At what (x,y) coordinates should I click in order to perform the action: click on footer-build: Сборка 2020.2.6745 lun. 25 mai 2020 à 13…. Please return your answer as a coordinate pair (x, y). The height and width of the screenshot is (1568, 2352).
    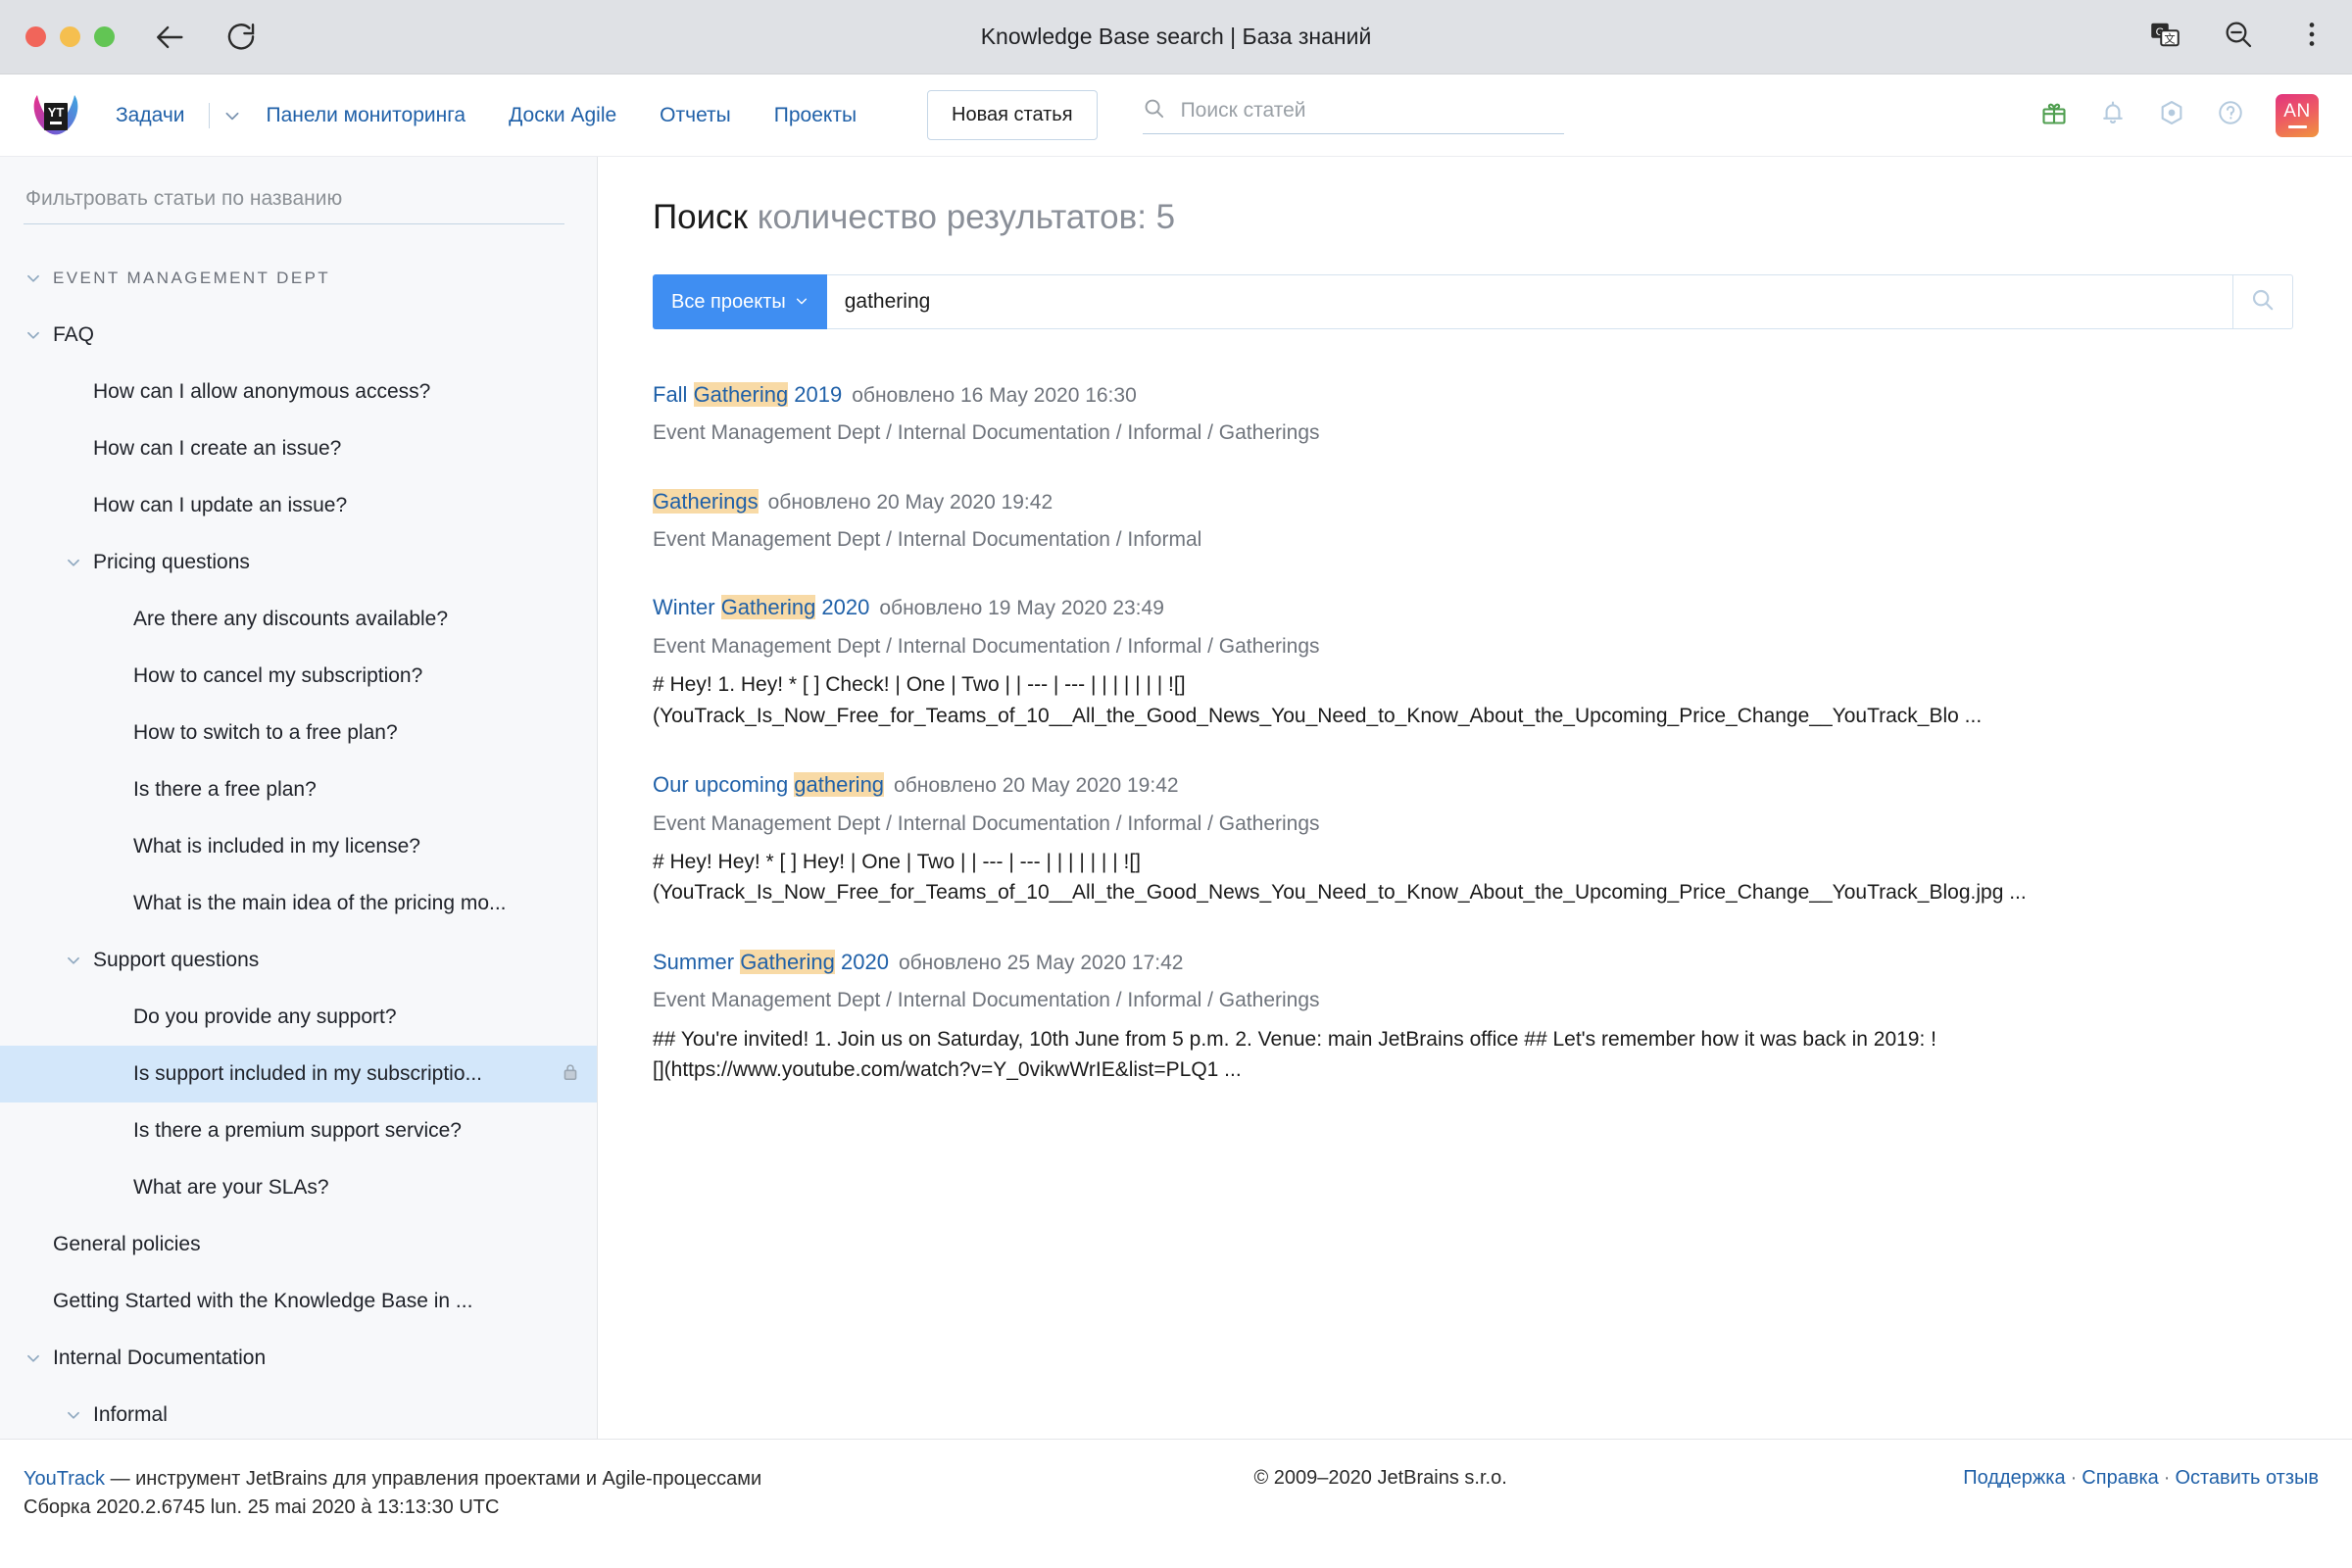
    Looking at the image, I should click on (262, 1507).